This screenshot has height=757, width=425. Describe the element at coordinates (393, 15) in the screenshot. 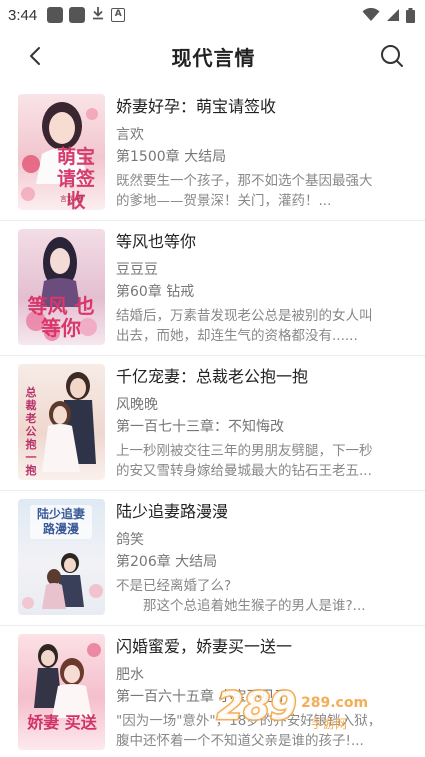

I see `signal-icon` at that location.